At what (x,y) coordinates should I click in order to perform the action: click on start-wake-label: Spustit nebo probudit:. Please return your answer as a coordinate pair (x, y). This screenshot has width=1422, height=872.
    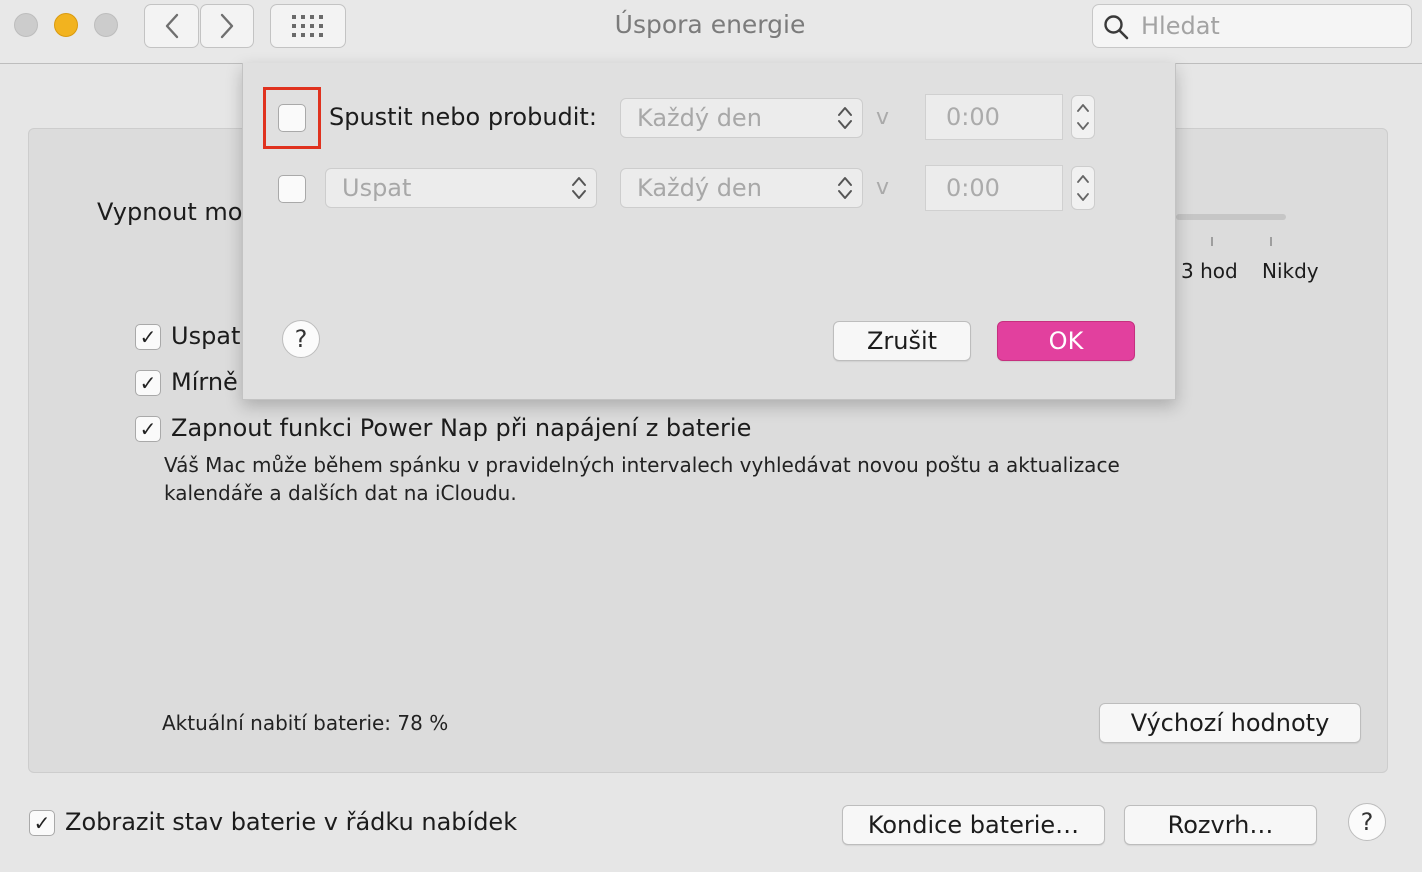
    Looking at the image, I should click on (463, 117).